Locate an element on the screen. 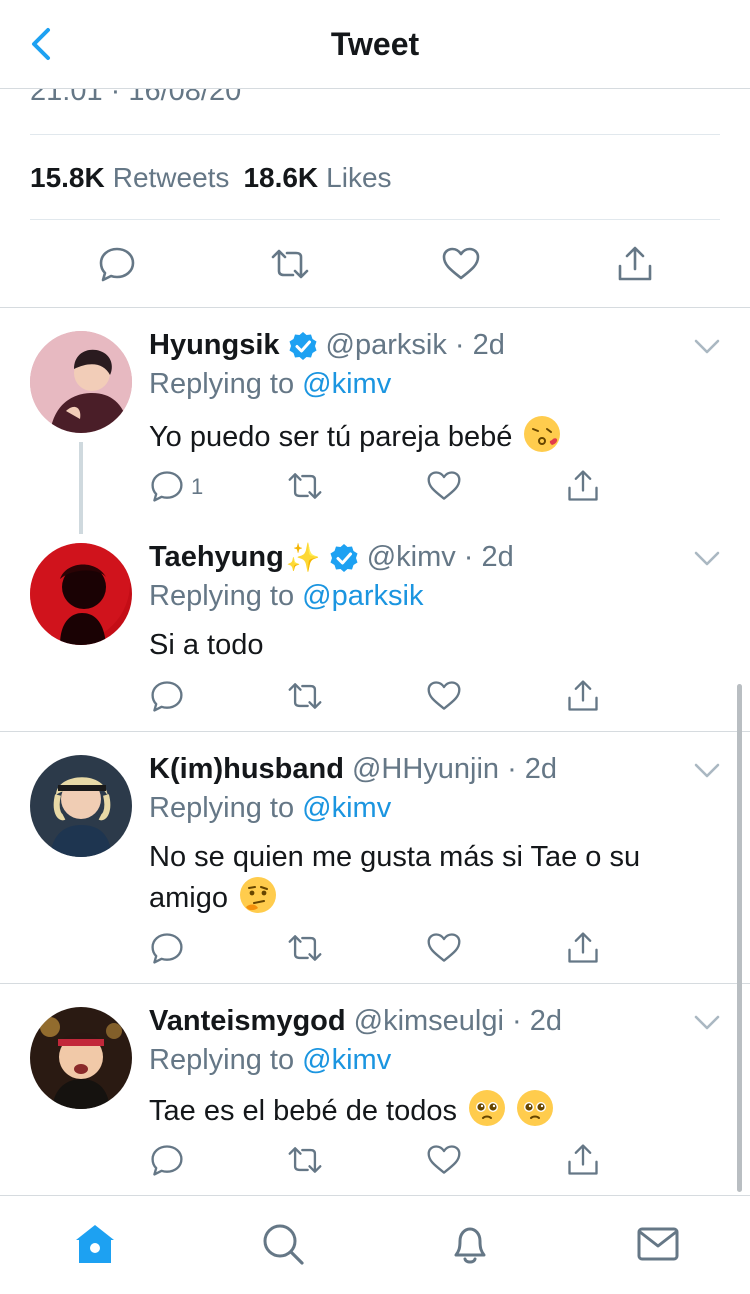 Image resolution: width=750 pixels, height=1294 pixels. tweet-text: Si a todo is located at coordinates (206, 645).